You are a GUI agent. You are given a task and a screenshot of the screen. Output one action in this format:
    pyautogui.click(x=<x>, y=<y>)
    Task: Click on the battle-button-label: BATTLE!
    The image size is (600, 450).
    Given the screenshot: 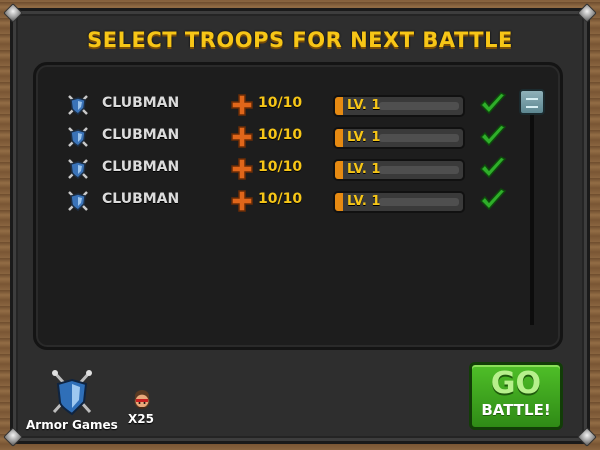 What is the action you would take?
    pyautogui.click(x=516, y=410)
    